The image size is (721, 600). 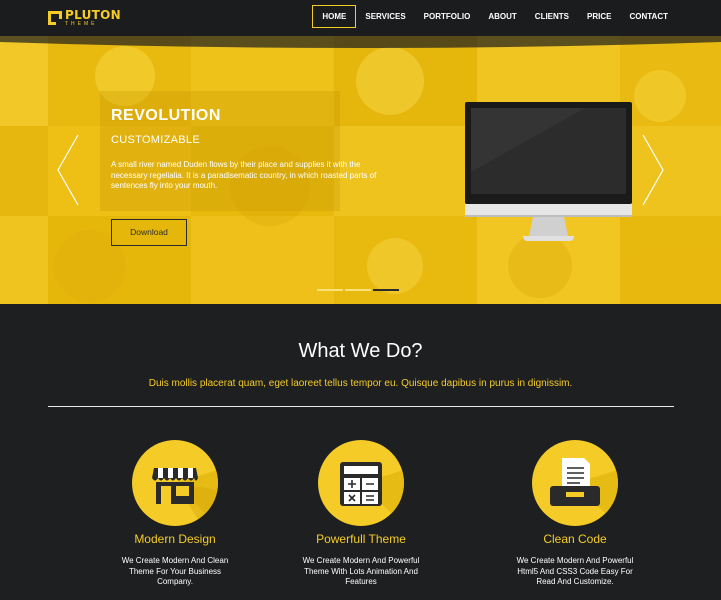 What do you see at coordinates (81, 24) in the screenshot?
I see `brand-tagline: THEME` at bounding box center [81, 24].